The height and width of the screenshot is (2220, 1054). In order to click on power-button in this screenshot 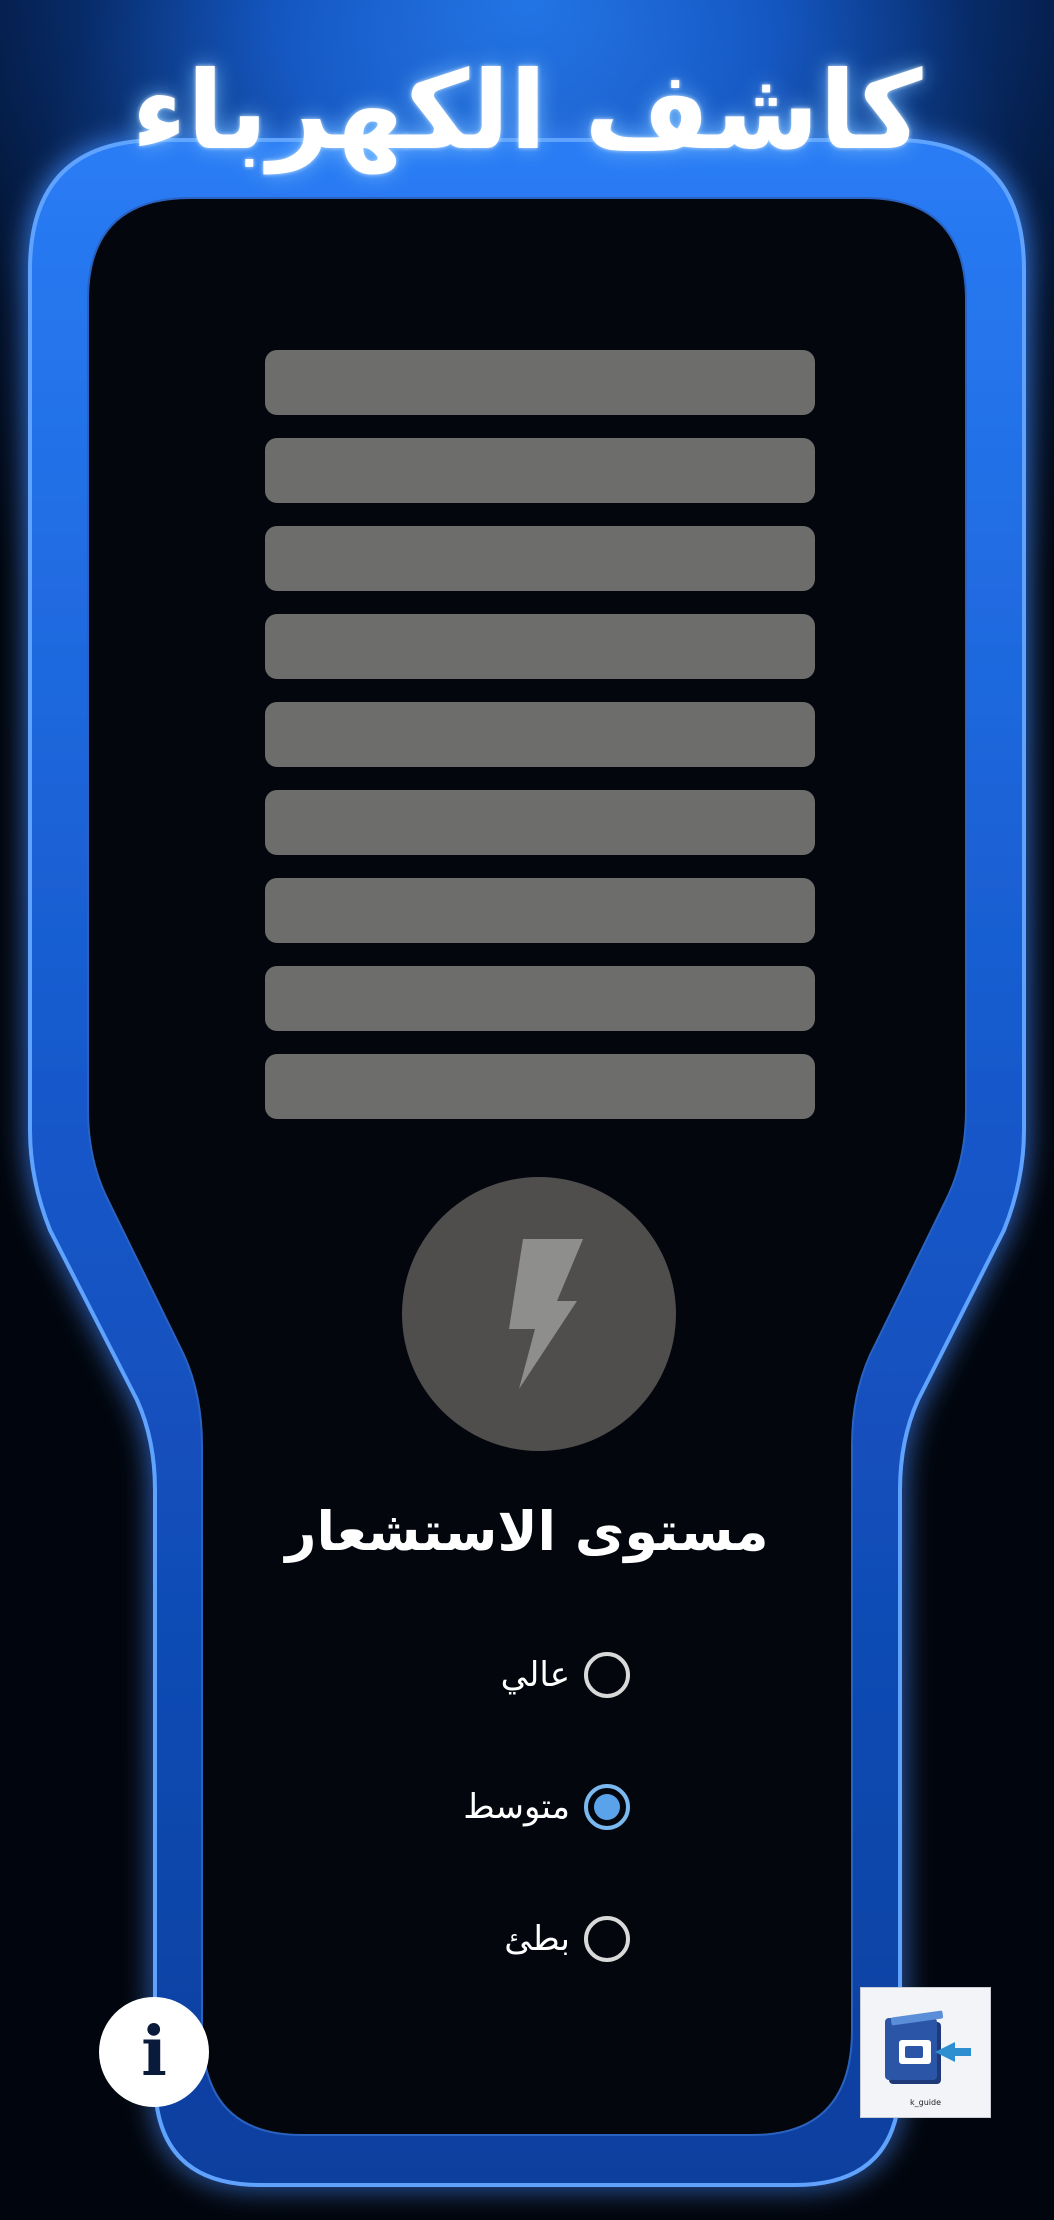, I will do `click(539, 1314)`.